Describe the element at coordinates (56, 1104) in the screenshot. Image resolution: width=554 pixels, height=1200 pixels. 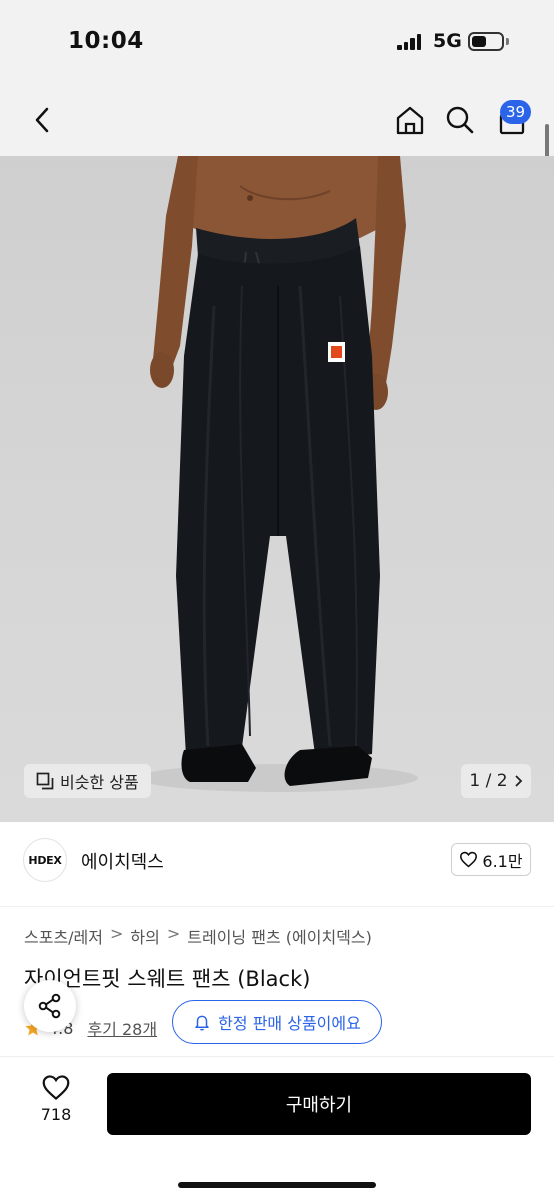
I see `wishlist-button: 718` at that location.